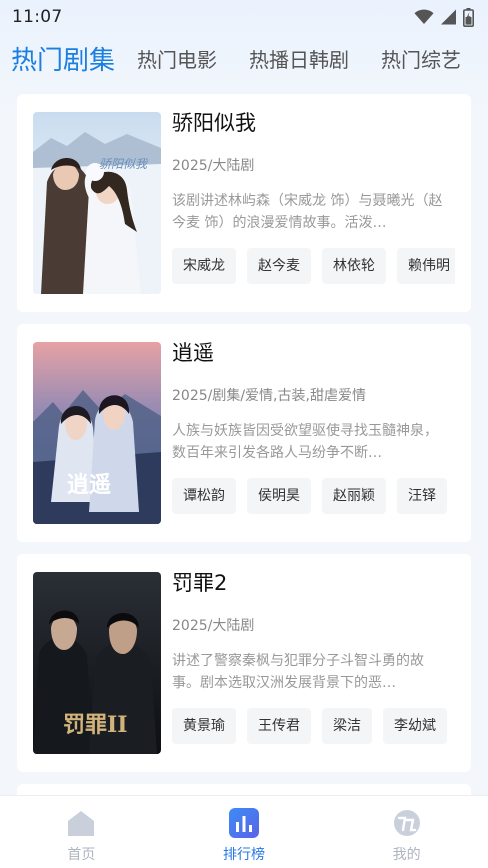  What do you see at coordinates (37, 17) in the screenshot?
I see `status-time: 11:07` at bounding box center [37, 17].